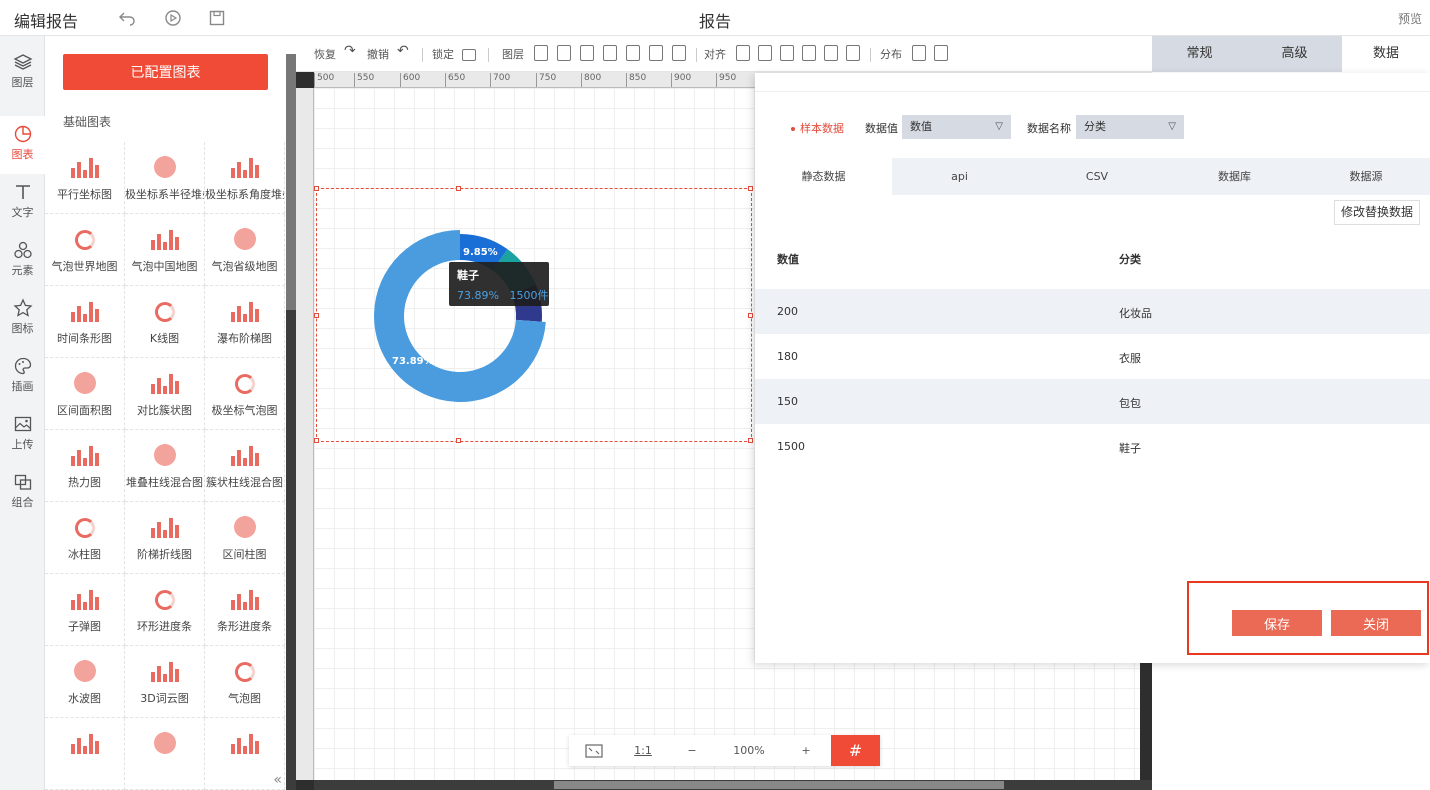  What do you see at coordinates (291, 182) in the screenshot?
I see `library-scroll-thumb` at bounding box center [291, 182].